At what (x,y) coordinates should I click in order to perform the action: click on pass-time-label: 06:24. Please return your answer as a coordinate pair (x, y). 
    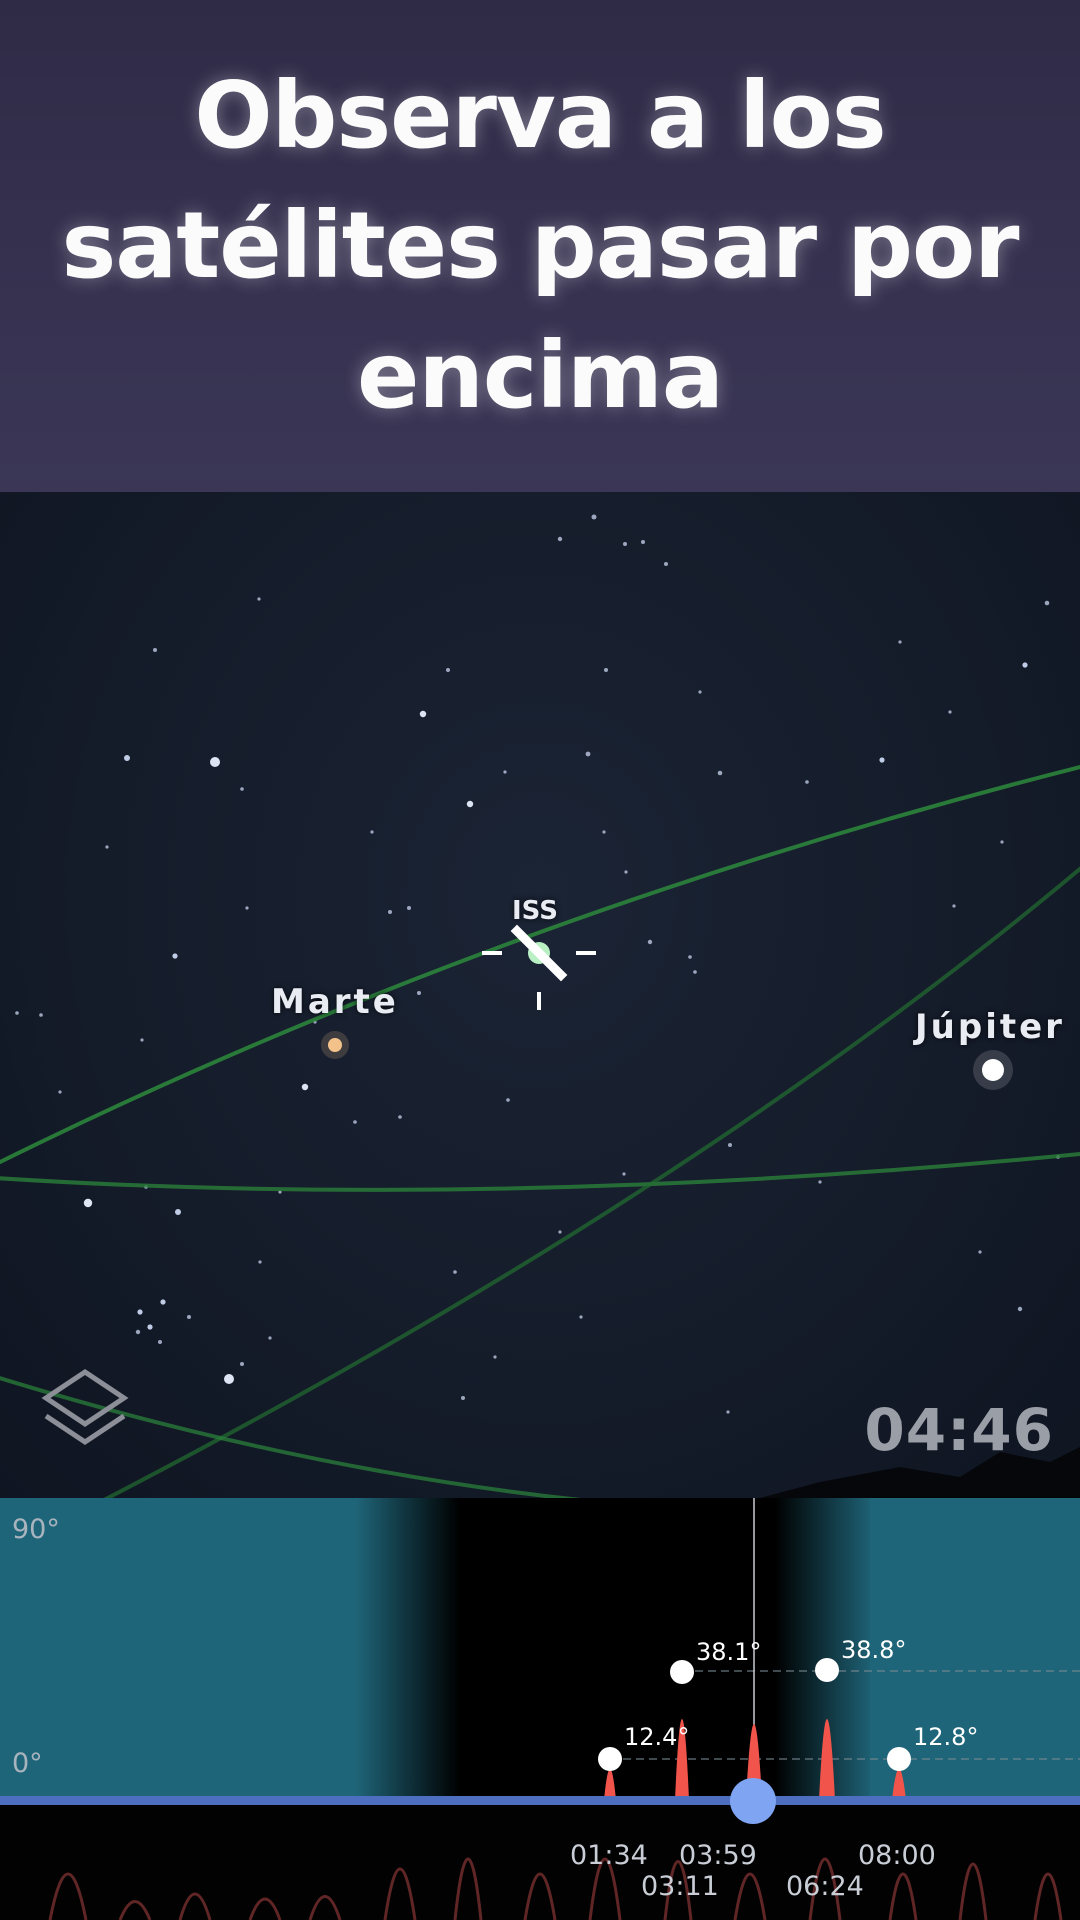
    Looking at the image, I should click on (825, 1886).